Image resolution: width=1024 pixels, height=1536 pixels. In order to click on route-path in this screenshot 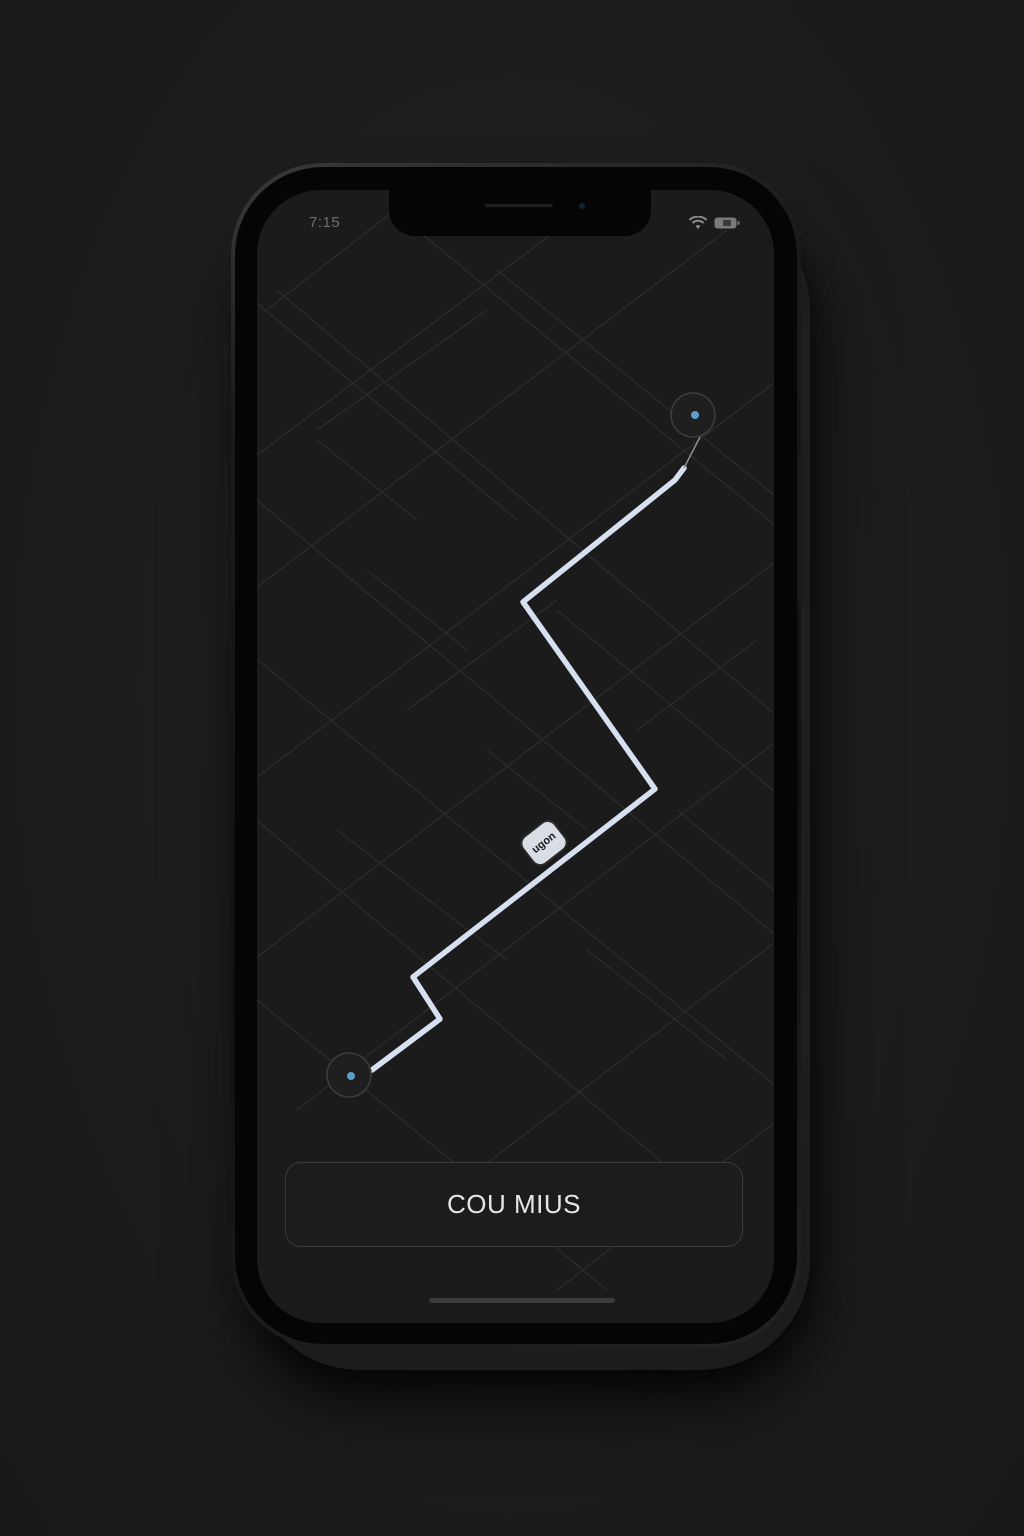, I will do `click(528, 769)`.